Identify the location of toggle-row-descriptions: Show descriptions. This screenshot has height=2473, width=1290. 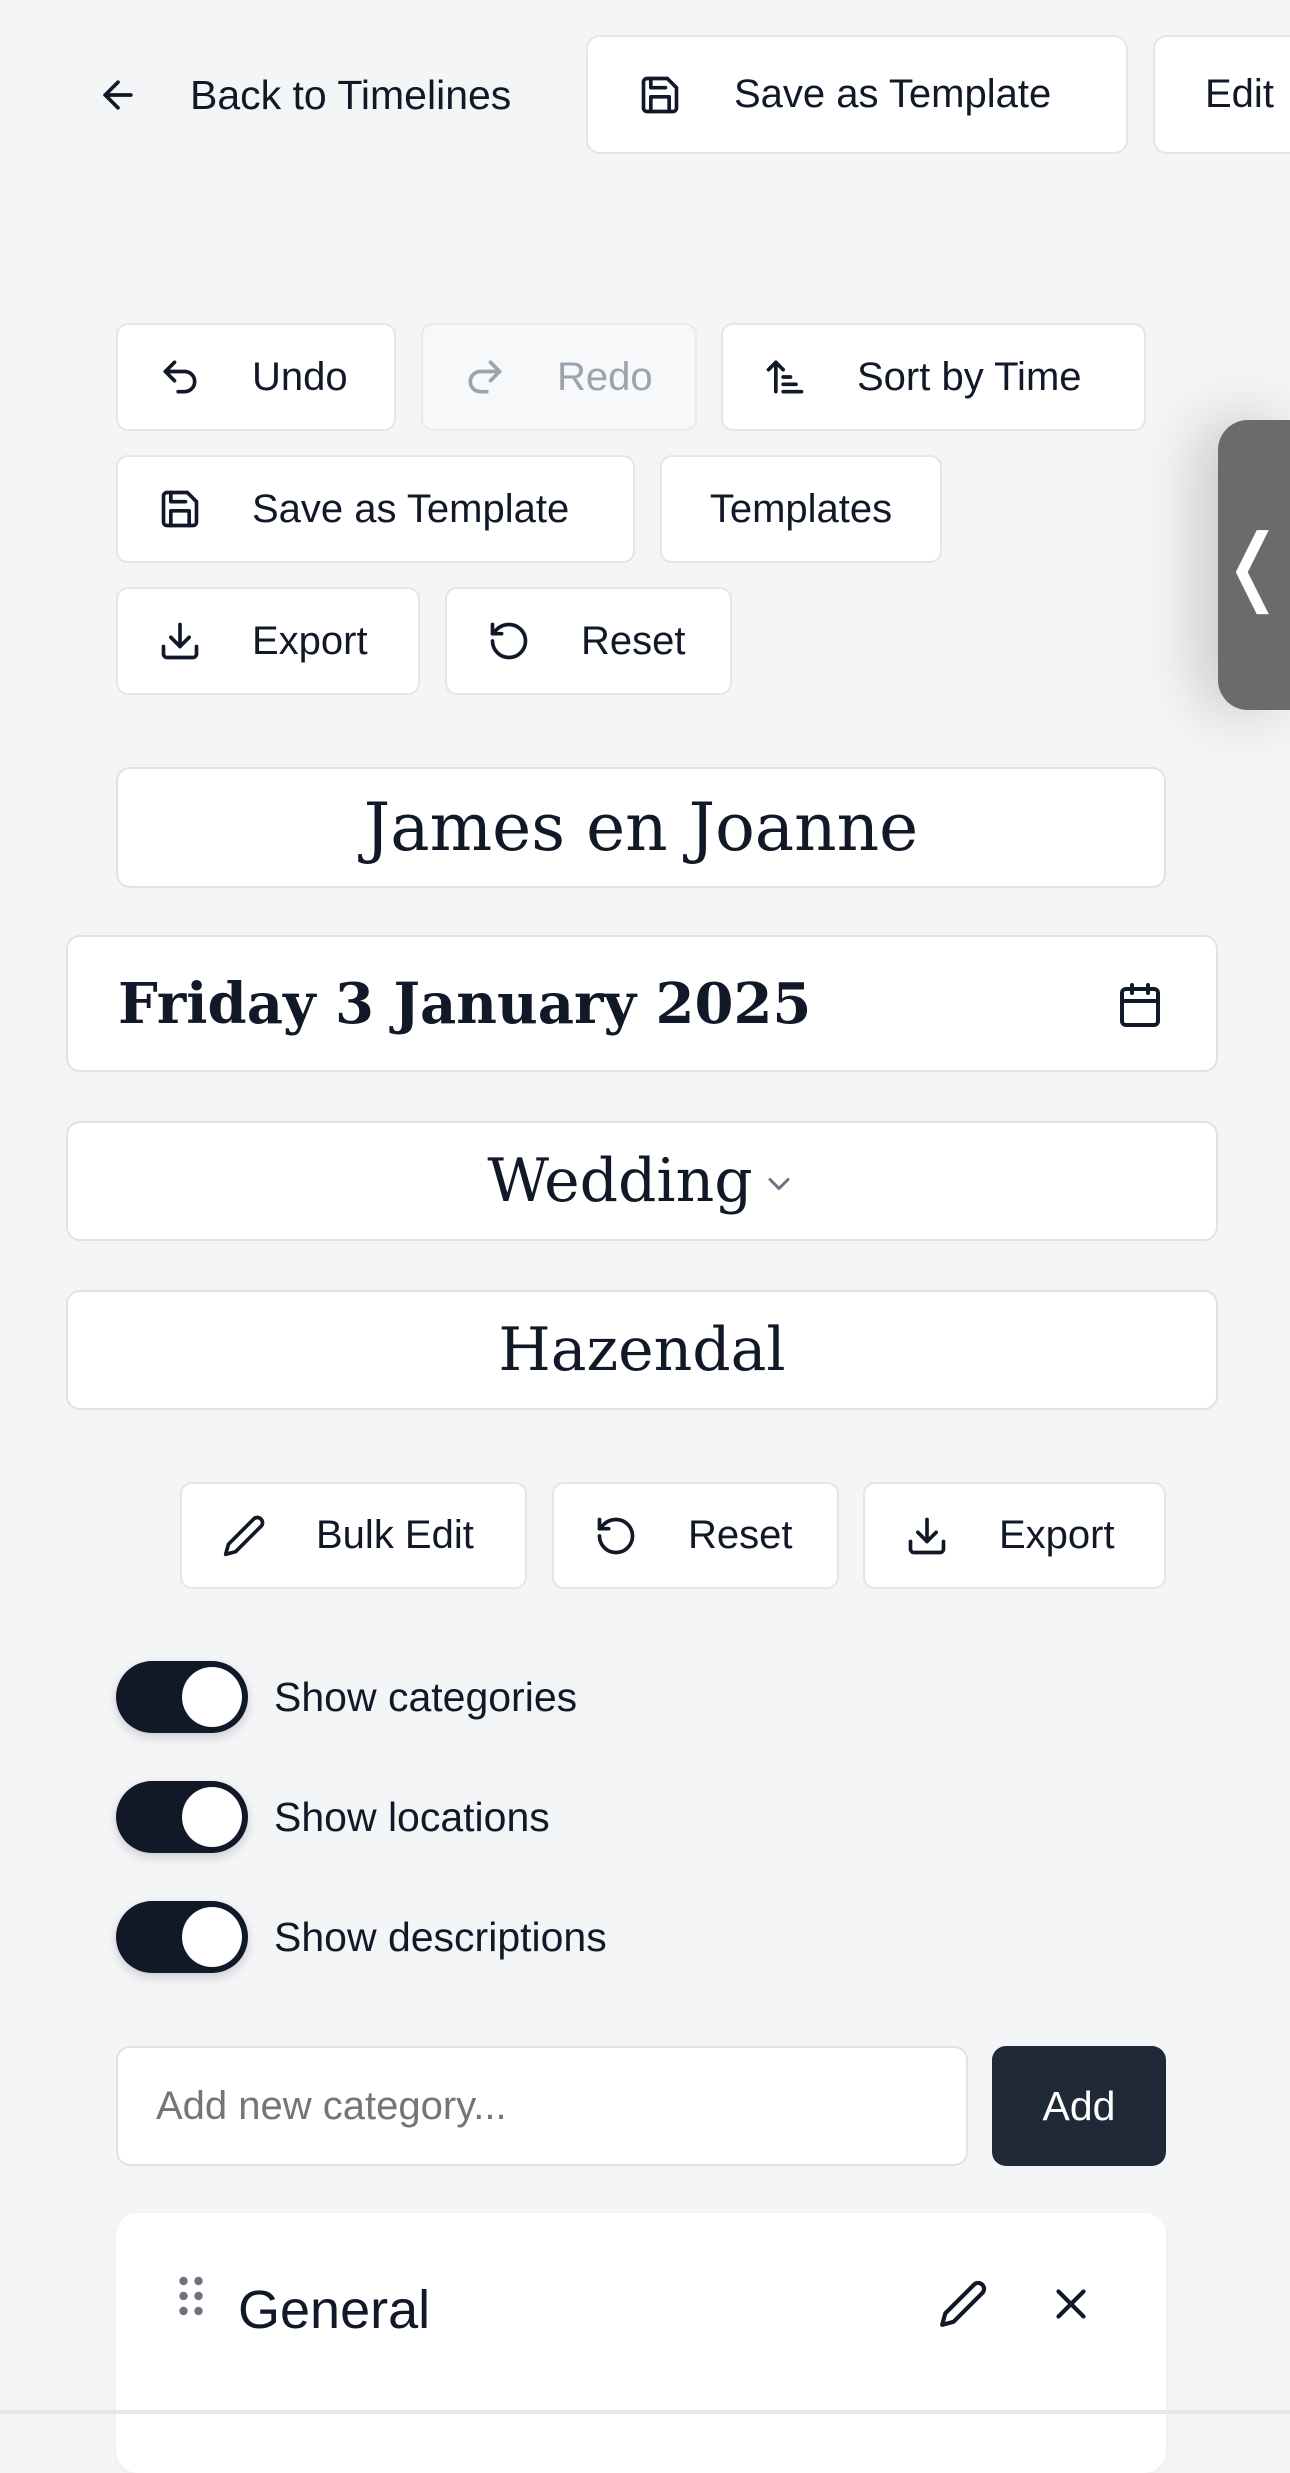
(361, 1937).